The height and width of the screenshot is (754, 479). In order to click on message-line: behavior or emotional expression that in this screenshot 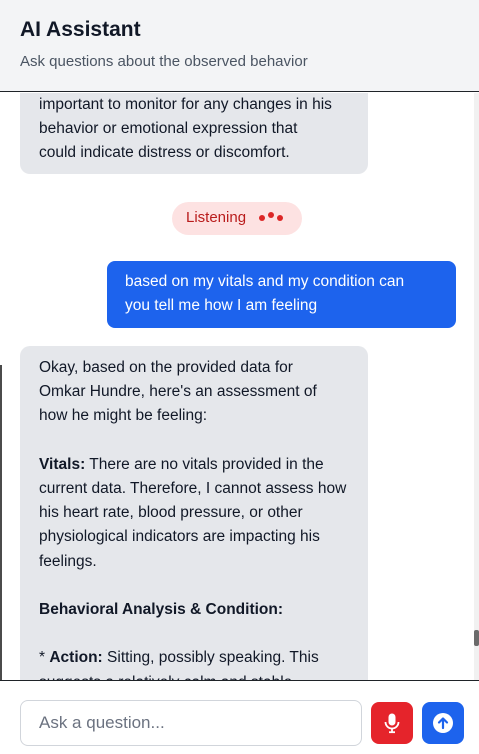, I will do `click(168, 129)`.